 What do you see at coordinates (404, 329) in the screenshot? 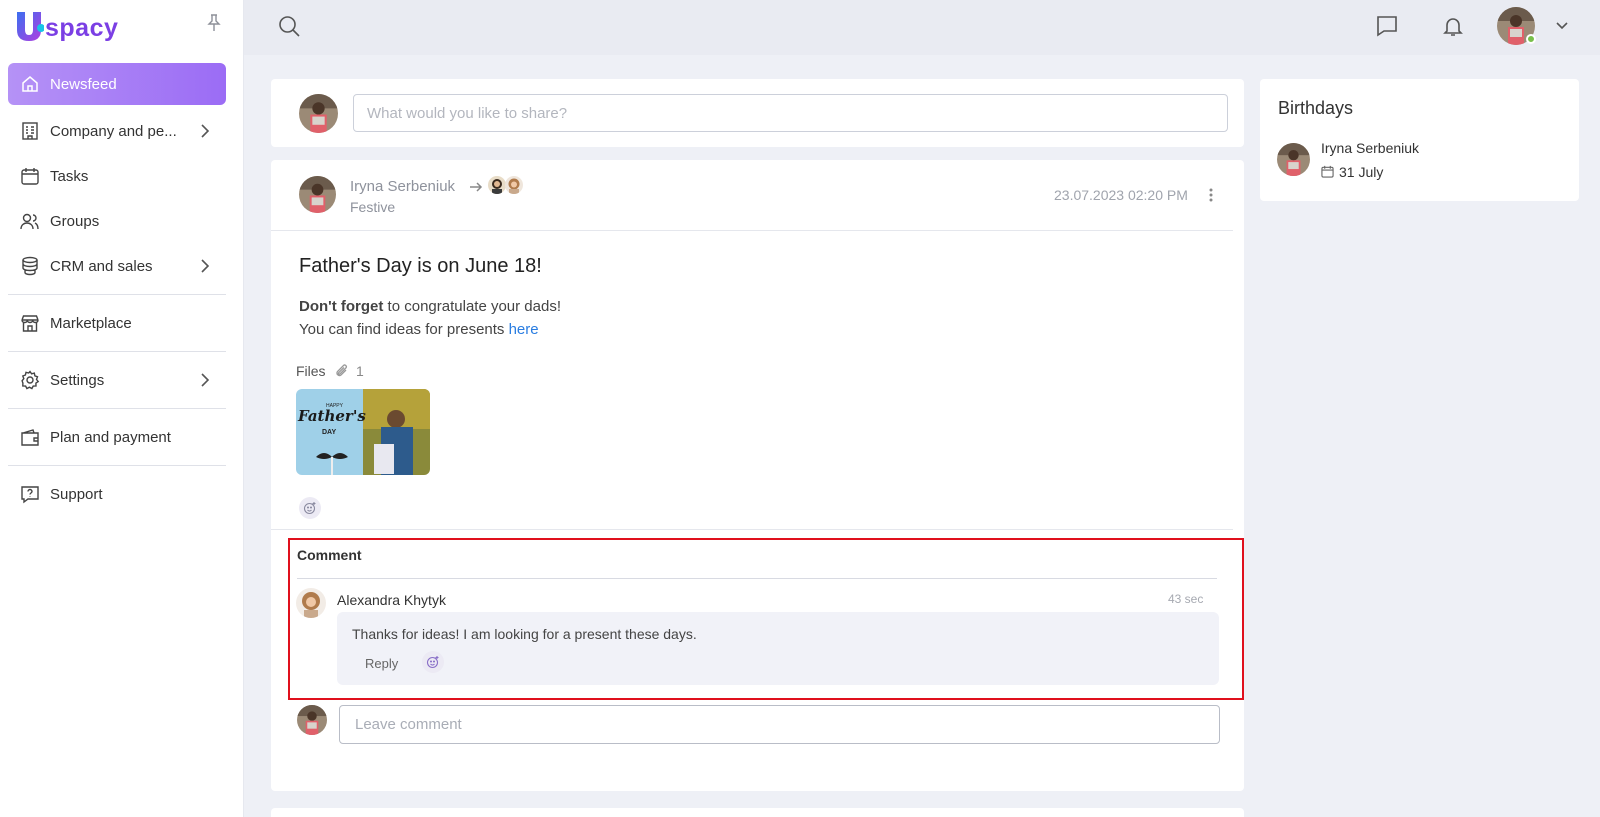
I see `post-text: You can find ideas for presents` at bounding box center [404, 329].